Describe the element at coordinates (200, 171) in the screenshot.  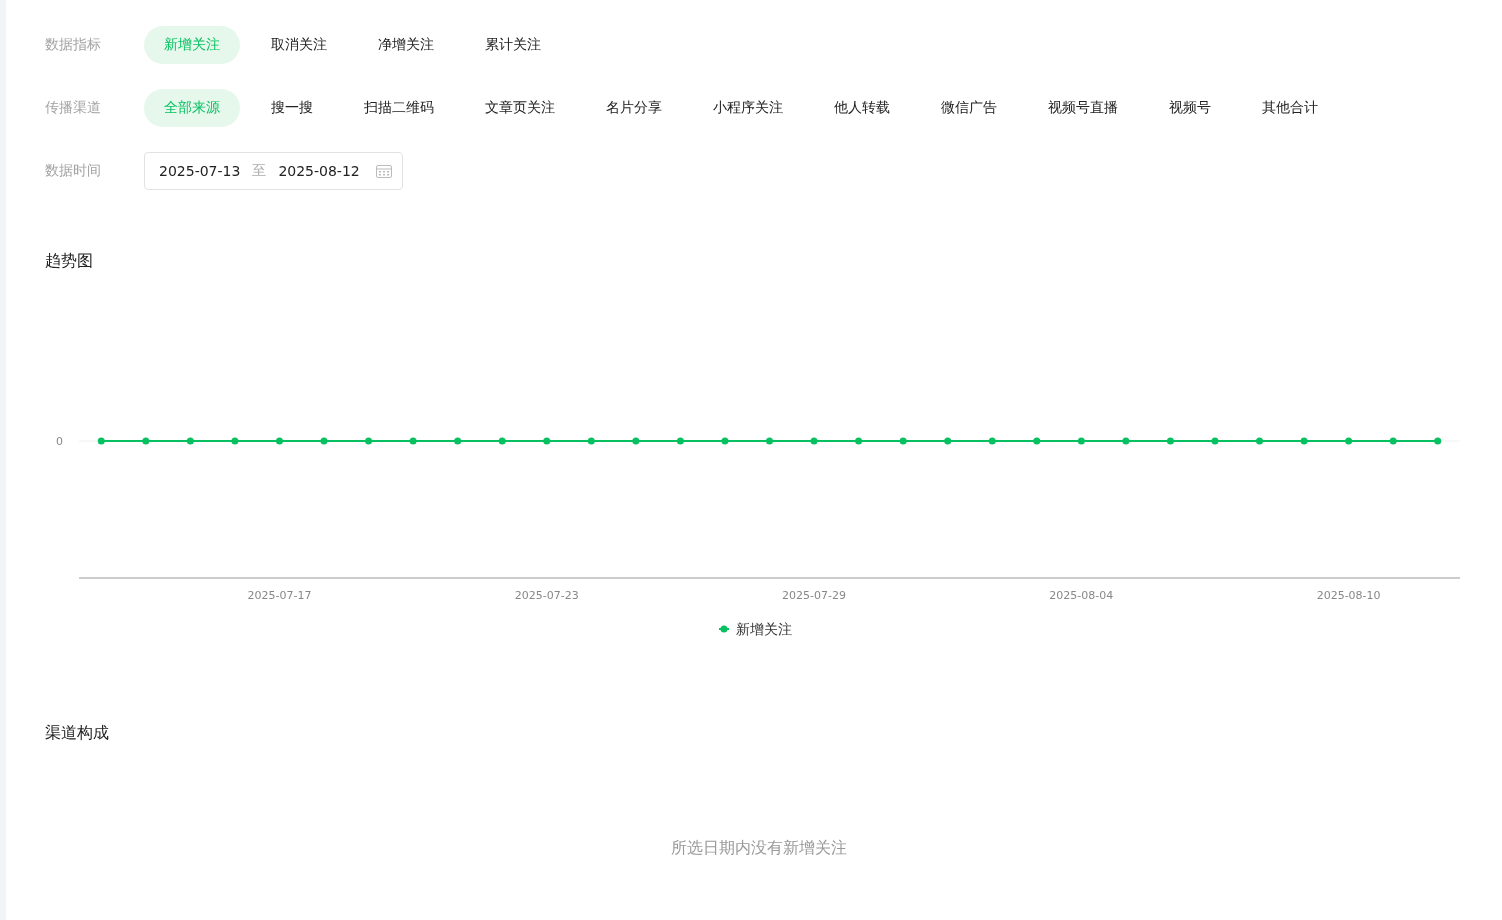
I see `start-date: 2025-07-13` at that location.